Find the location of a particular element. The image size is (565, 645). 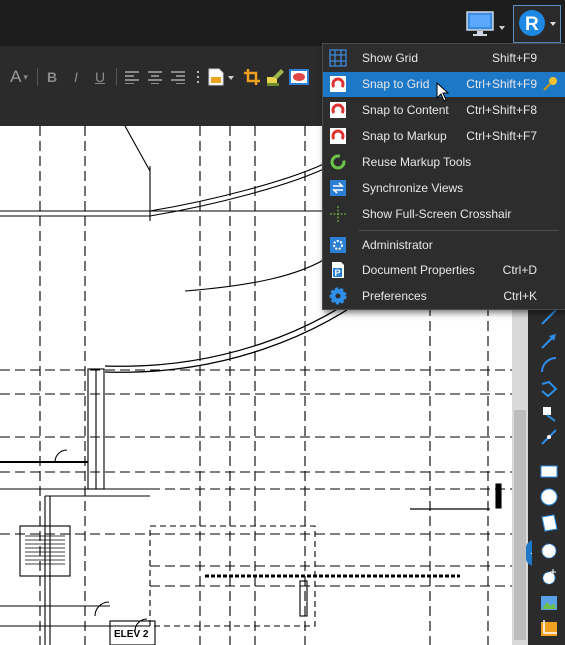

crop-image-tool is located at coordinates (549, 629).